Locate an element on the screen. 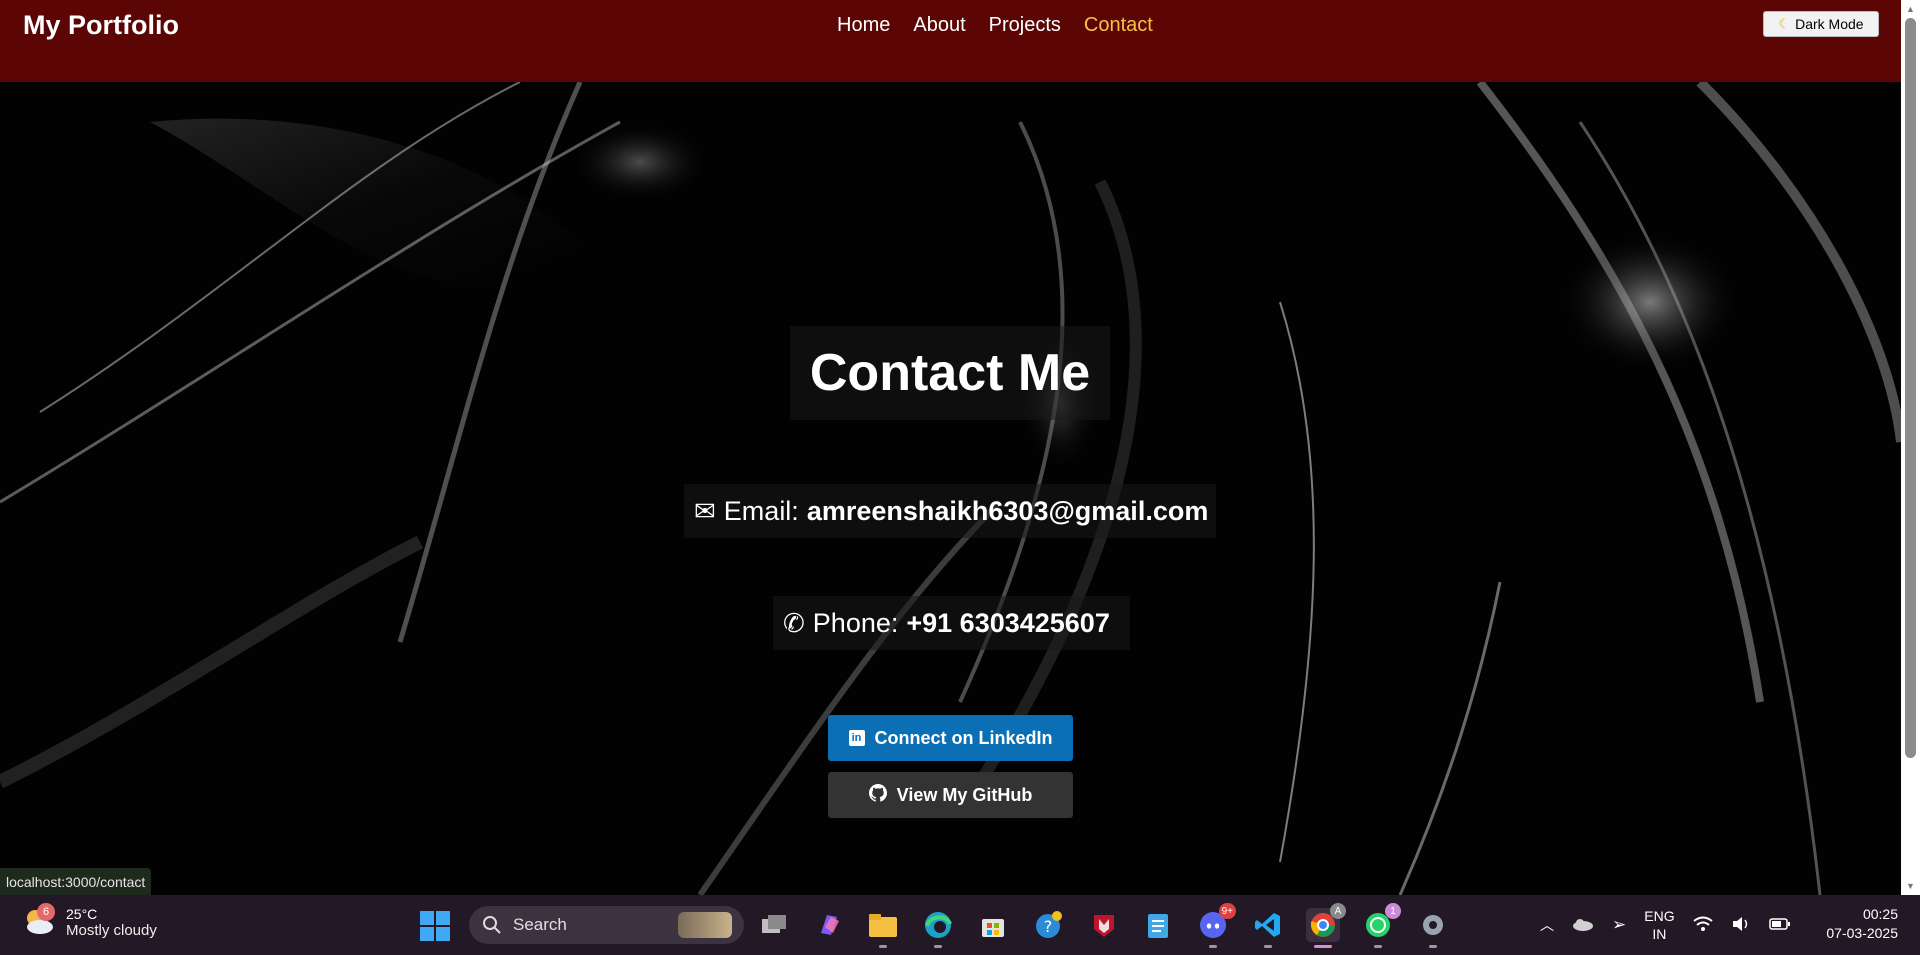 Image resolution: width=1920 pixels, height=955 pixels. language-line2: IN is located at coordinates (1659, 934).